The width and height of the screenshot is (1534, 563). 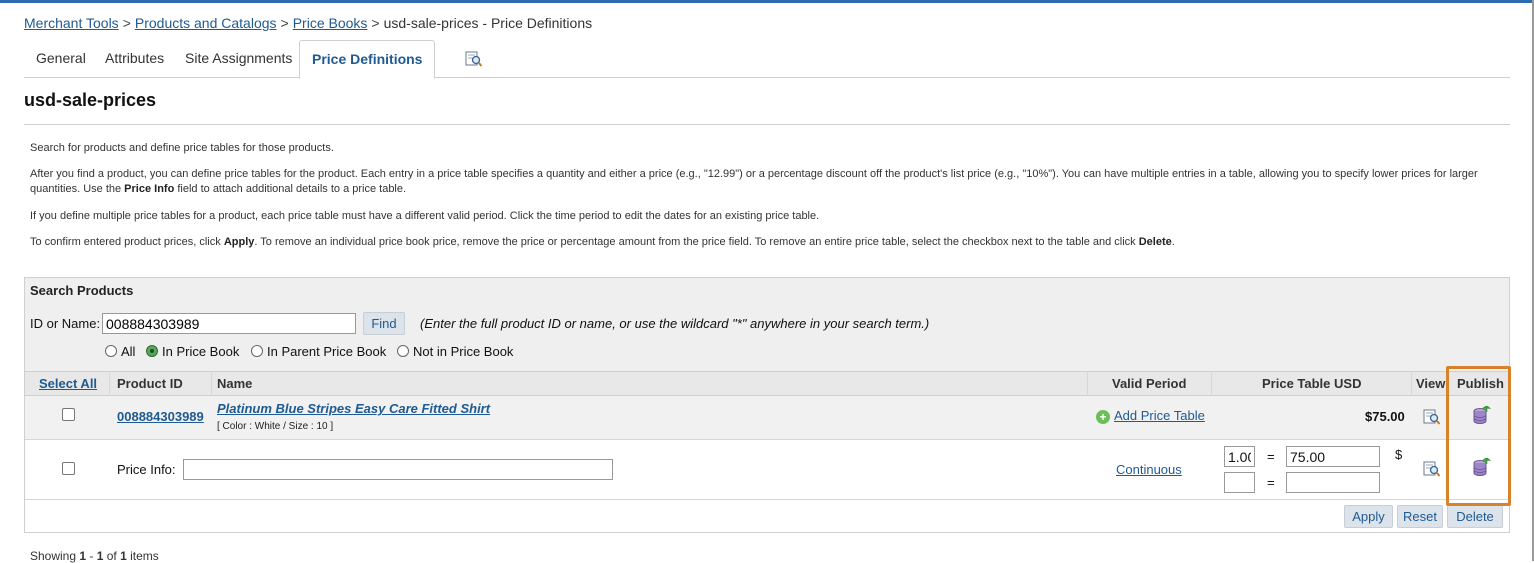 I want to click on add-price-table: + Add Price Table, so click(x=1150, y=416).